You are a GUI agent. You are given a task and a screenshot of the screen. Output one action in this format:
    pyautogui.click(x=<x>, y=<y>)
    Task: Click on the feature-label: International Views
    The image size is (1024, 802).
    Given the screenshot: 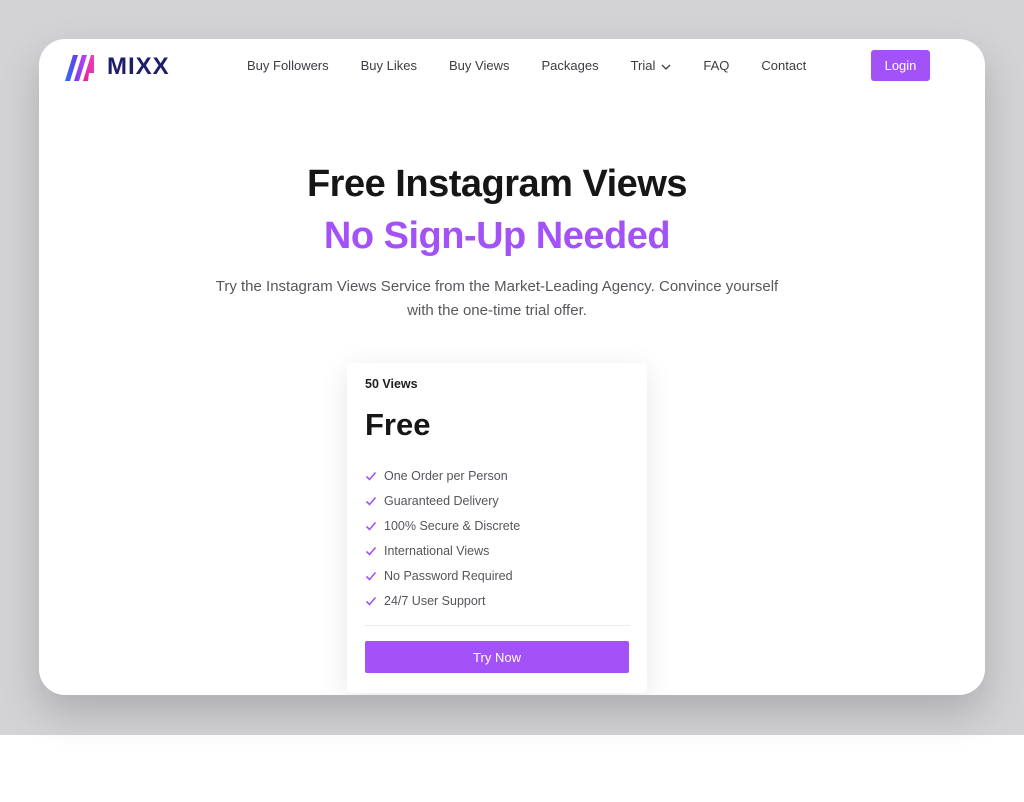 What is the action you would take?
    pyautogui.click(x=437, y=550)
    